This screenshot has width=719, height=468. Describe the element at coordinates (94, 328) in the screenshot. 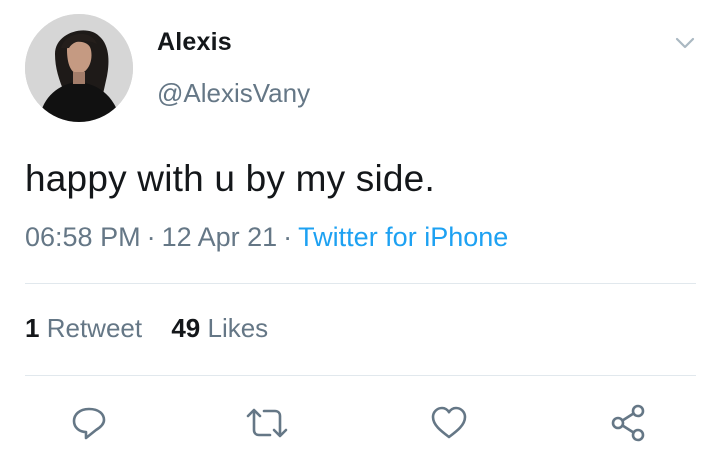

I see `retweets-label: Retweet` at that location.